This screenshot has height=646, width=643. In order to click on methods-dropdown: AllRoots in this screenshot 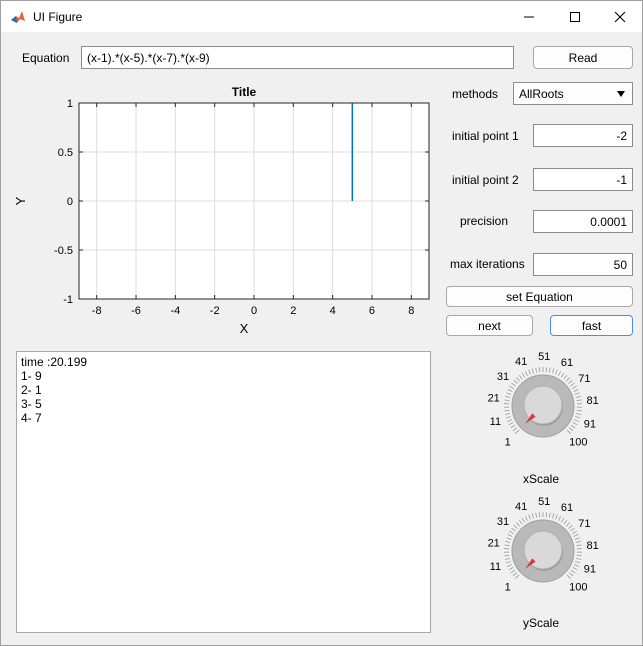, I will do `click(573, 93)`.